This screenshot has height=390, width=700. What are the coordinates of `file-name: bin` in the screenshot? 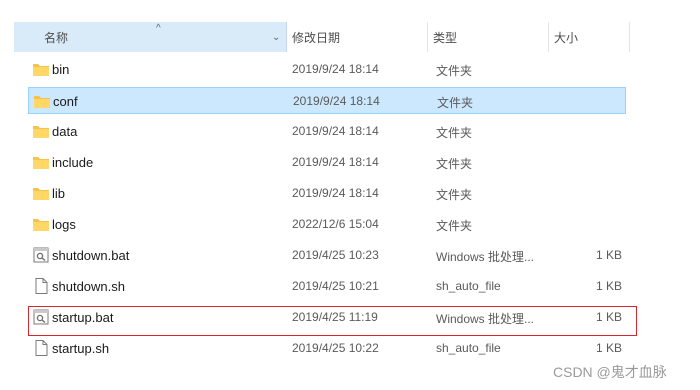 It's located at (61, 69).